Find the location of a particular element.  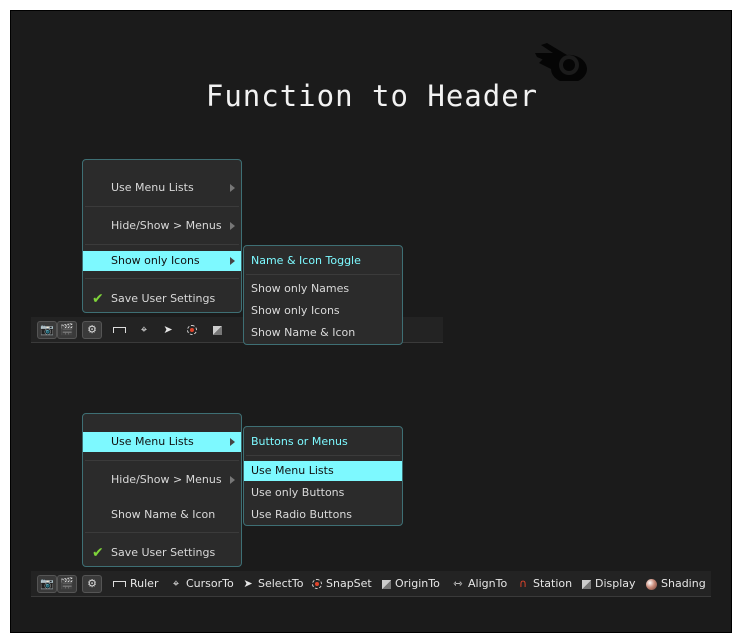

shading-icon is located at coordinates (651, 584).